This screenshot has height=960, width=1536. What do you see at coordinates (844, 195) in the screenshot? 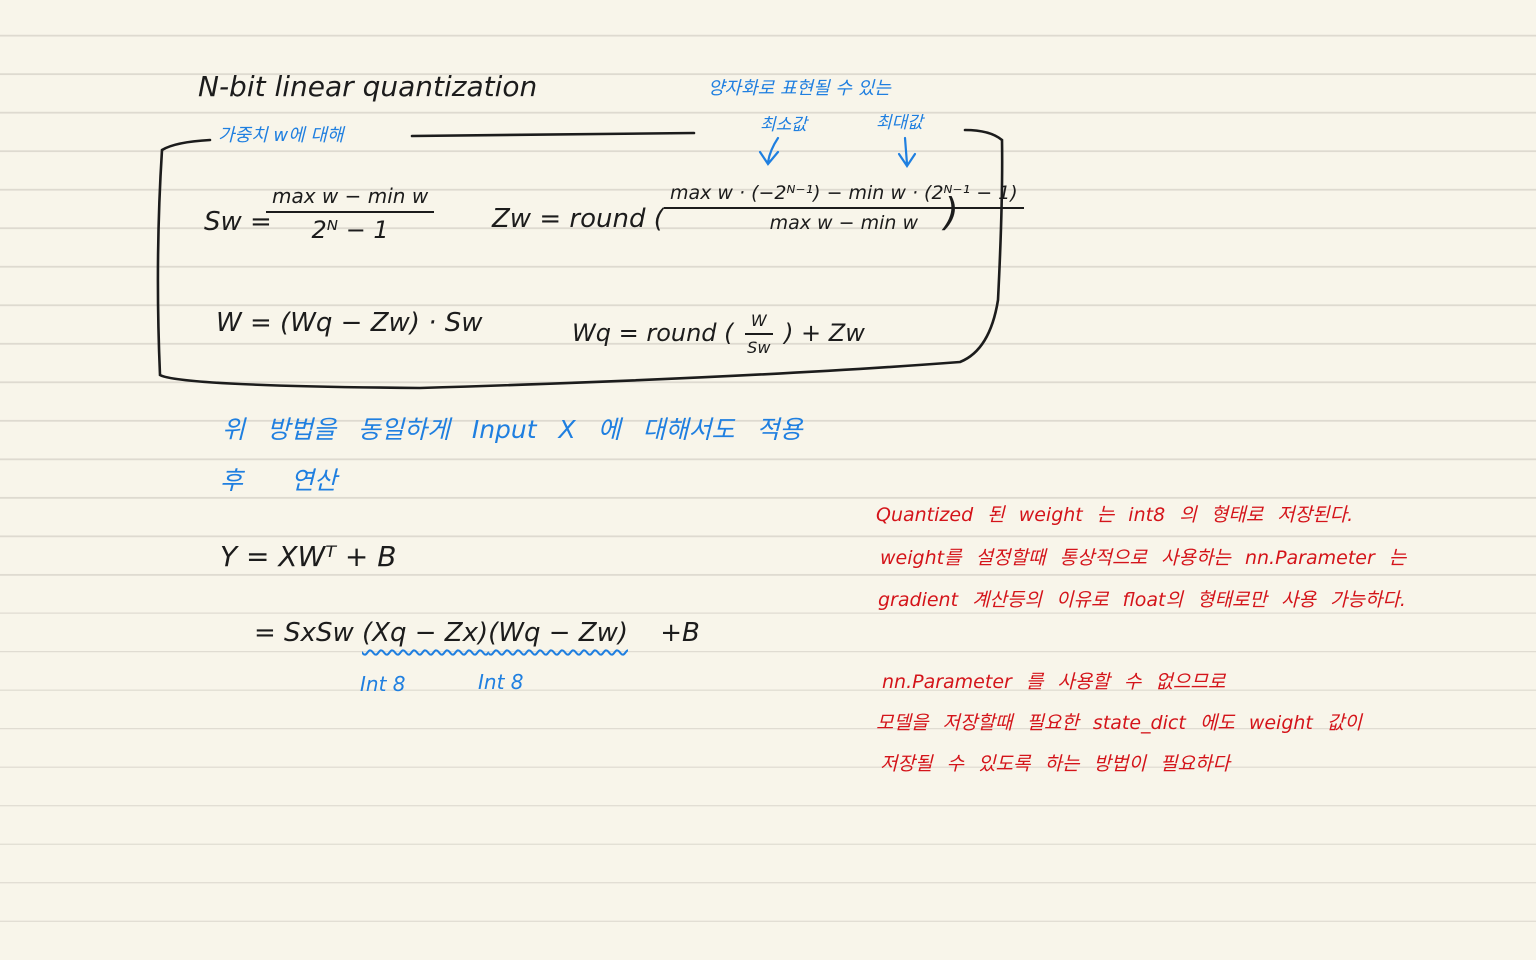
I see `zw-numerator: max w · (−2ᴺ⁻¹) − min w · (2ᴺ⁻¹ − 1)` at bounding box center [844, 195].